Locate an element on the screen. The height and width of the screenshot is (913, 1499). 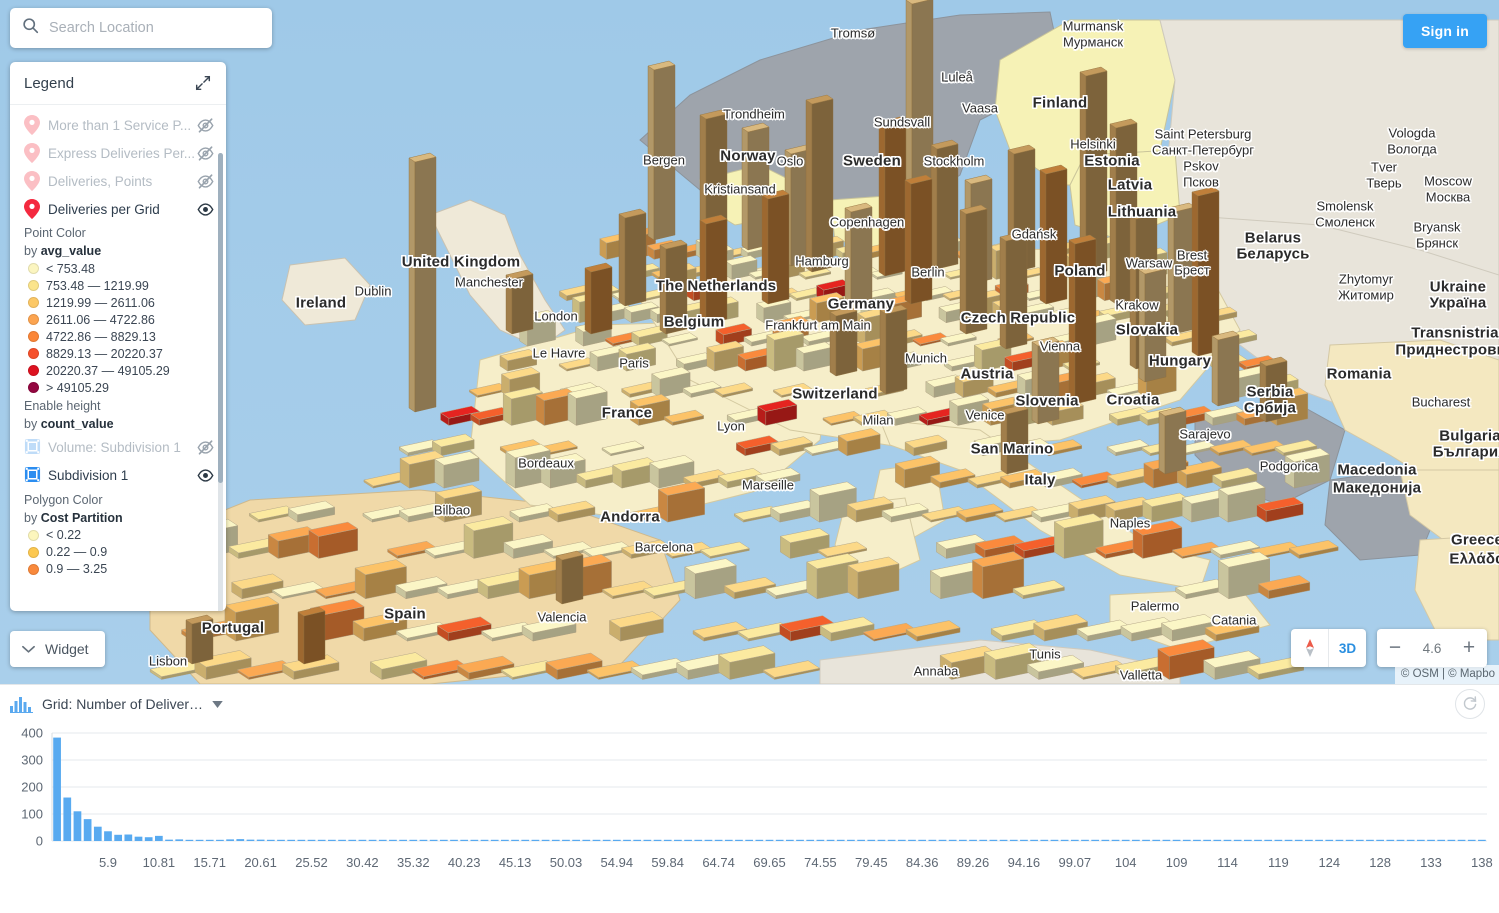
zoom-out-button: − is located at coordinates (1395, 648).